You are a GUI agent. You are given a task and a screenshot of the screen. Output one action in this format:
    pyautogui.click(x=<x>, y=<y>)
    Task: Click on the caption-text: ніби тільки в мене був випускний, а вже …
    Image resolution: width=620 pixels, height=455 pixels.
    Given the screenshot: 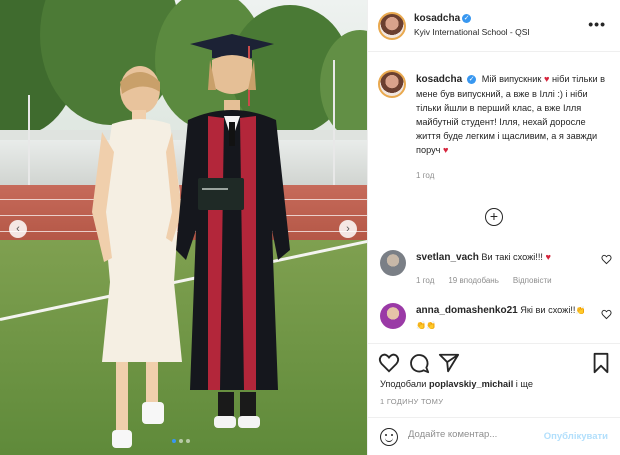 What is the action you would take?
    pyautogui.click(x=511, y=114)
    